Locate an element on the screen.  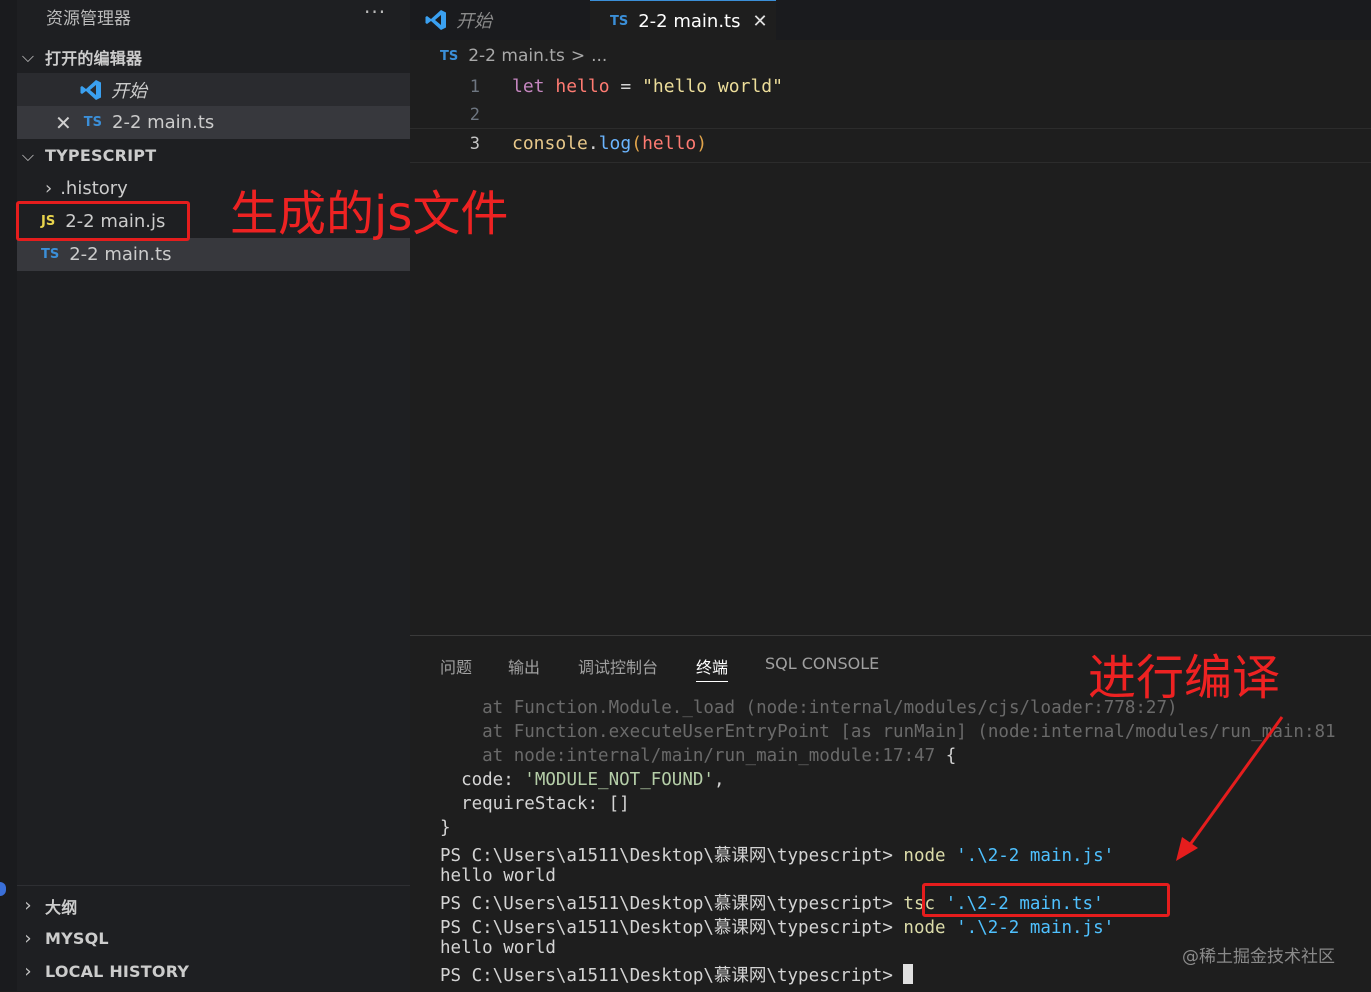
punctuation: . is located at coordinates (593, 143).